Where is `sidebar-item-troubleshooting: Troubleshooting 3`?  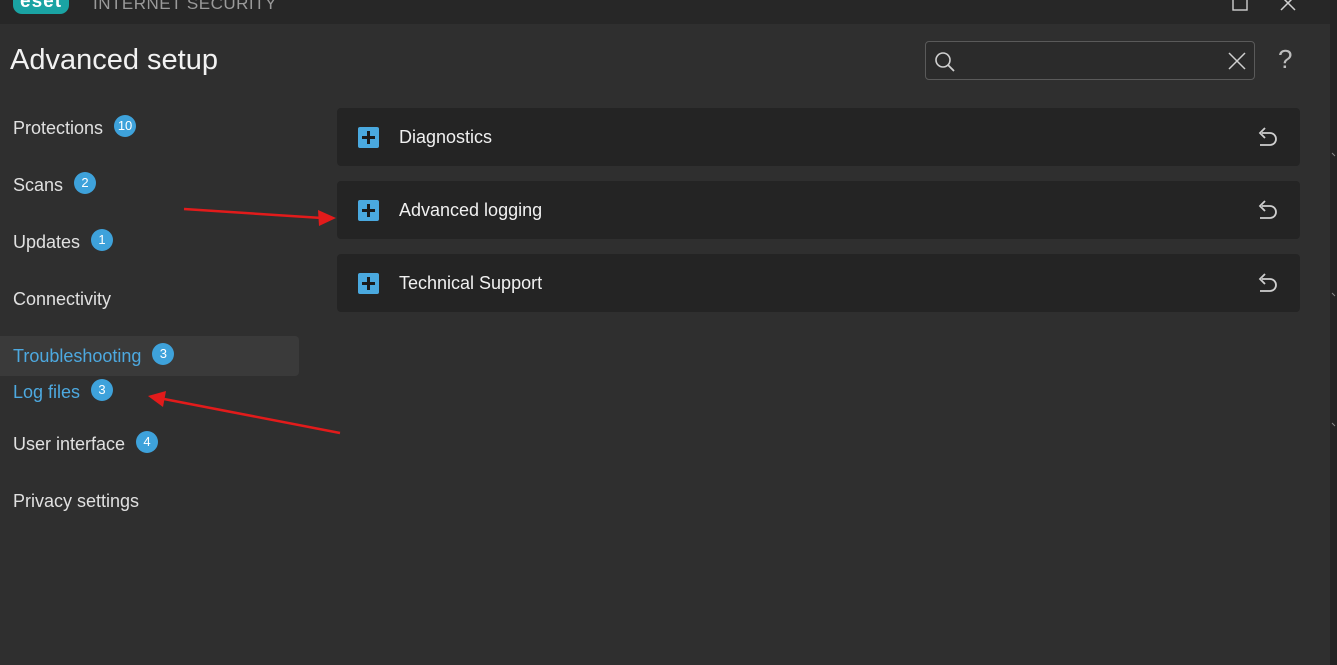
sidebar-item-troubleshooting: Troubleshooting 3 is located at coordinates (149, 356).